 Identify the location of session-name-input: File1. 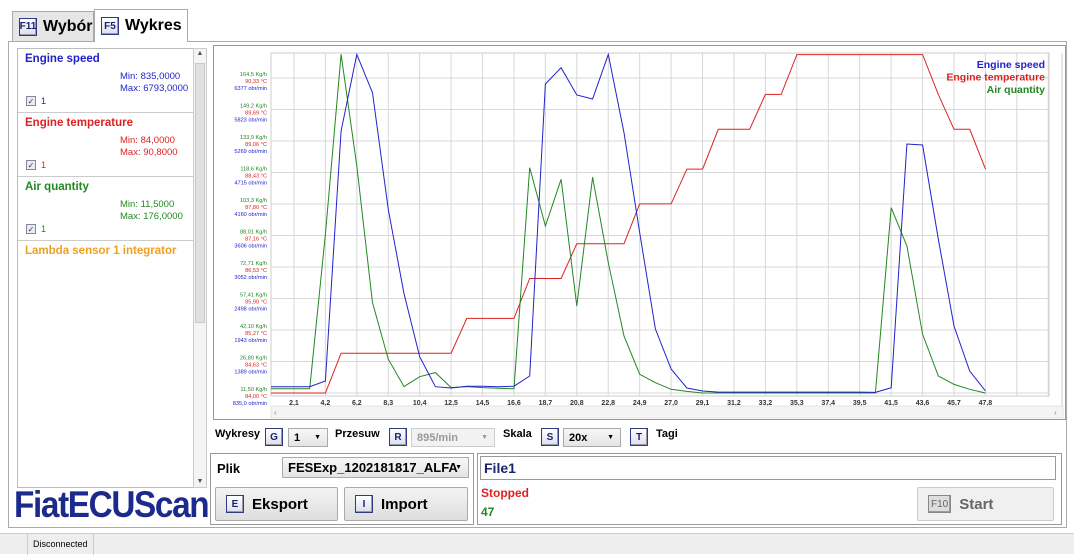
(768, 468).